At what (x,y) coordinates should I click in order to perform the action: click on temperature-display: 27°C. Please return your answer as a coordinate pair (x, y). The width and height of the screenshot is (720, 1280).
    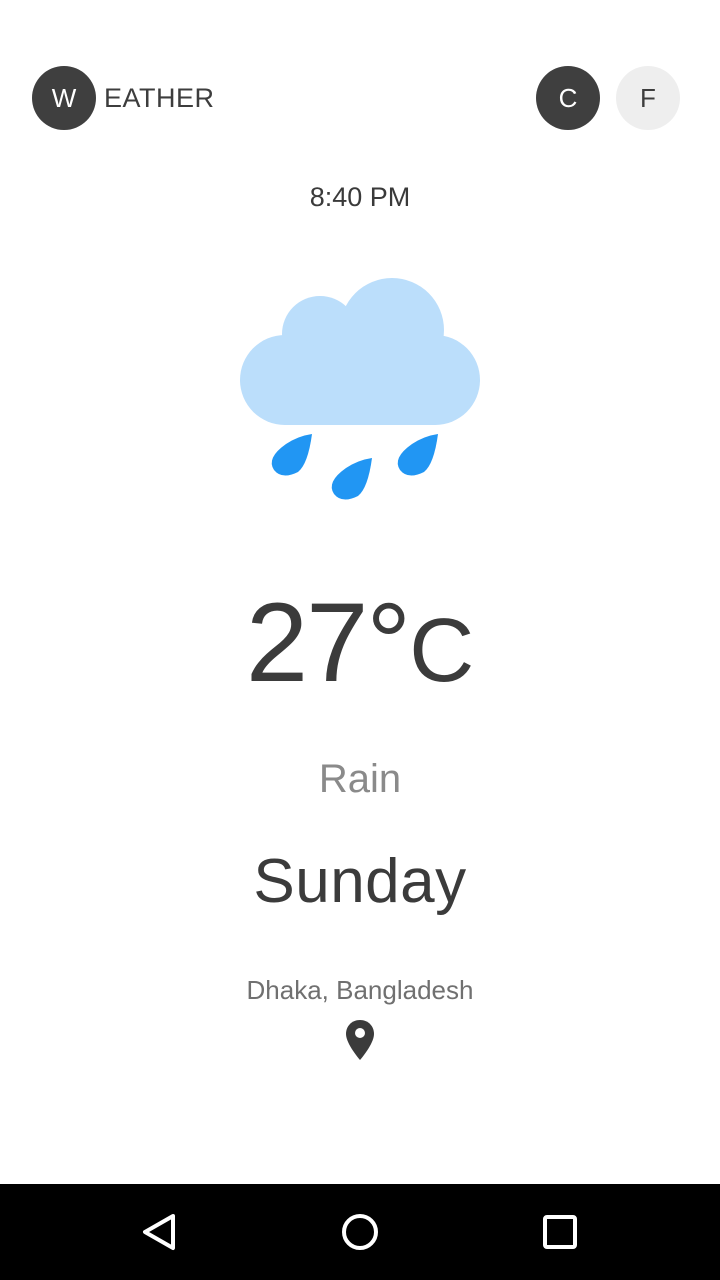
    Looking at the image, I should click on (360, 659).